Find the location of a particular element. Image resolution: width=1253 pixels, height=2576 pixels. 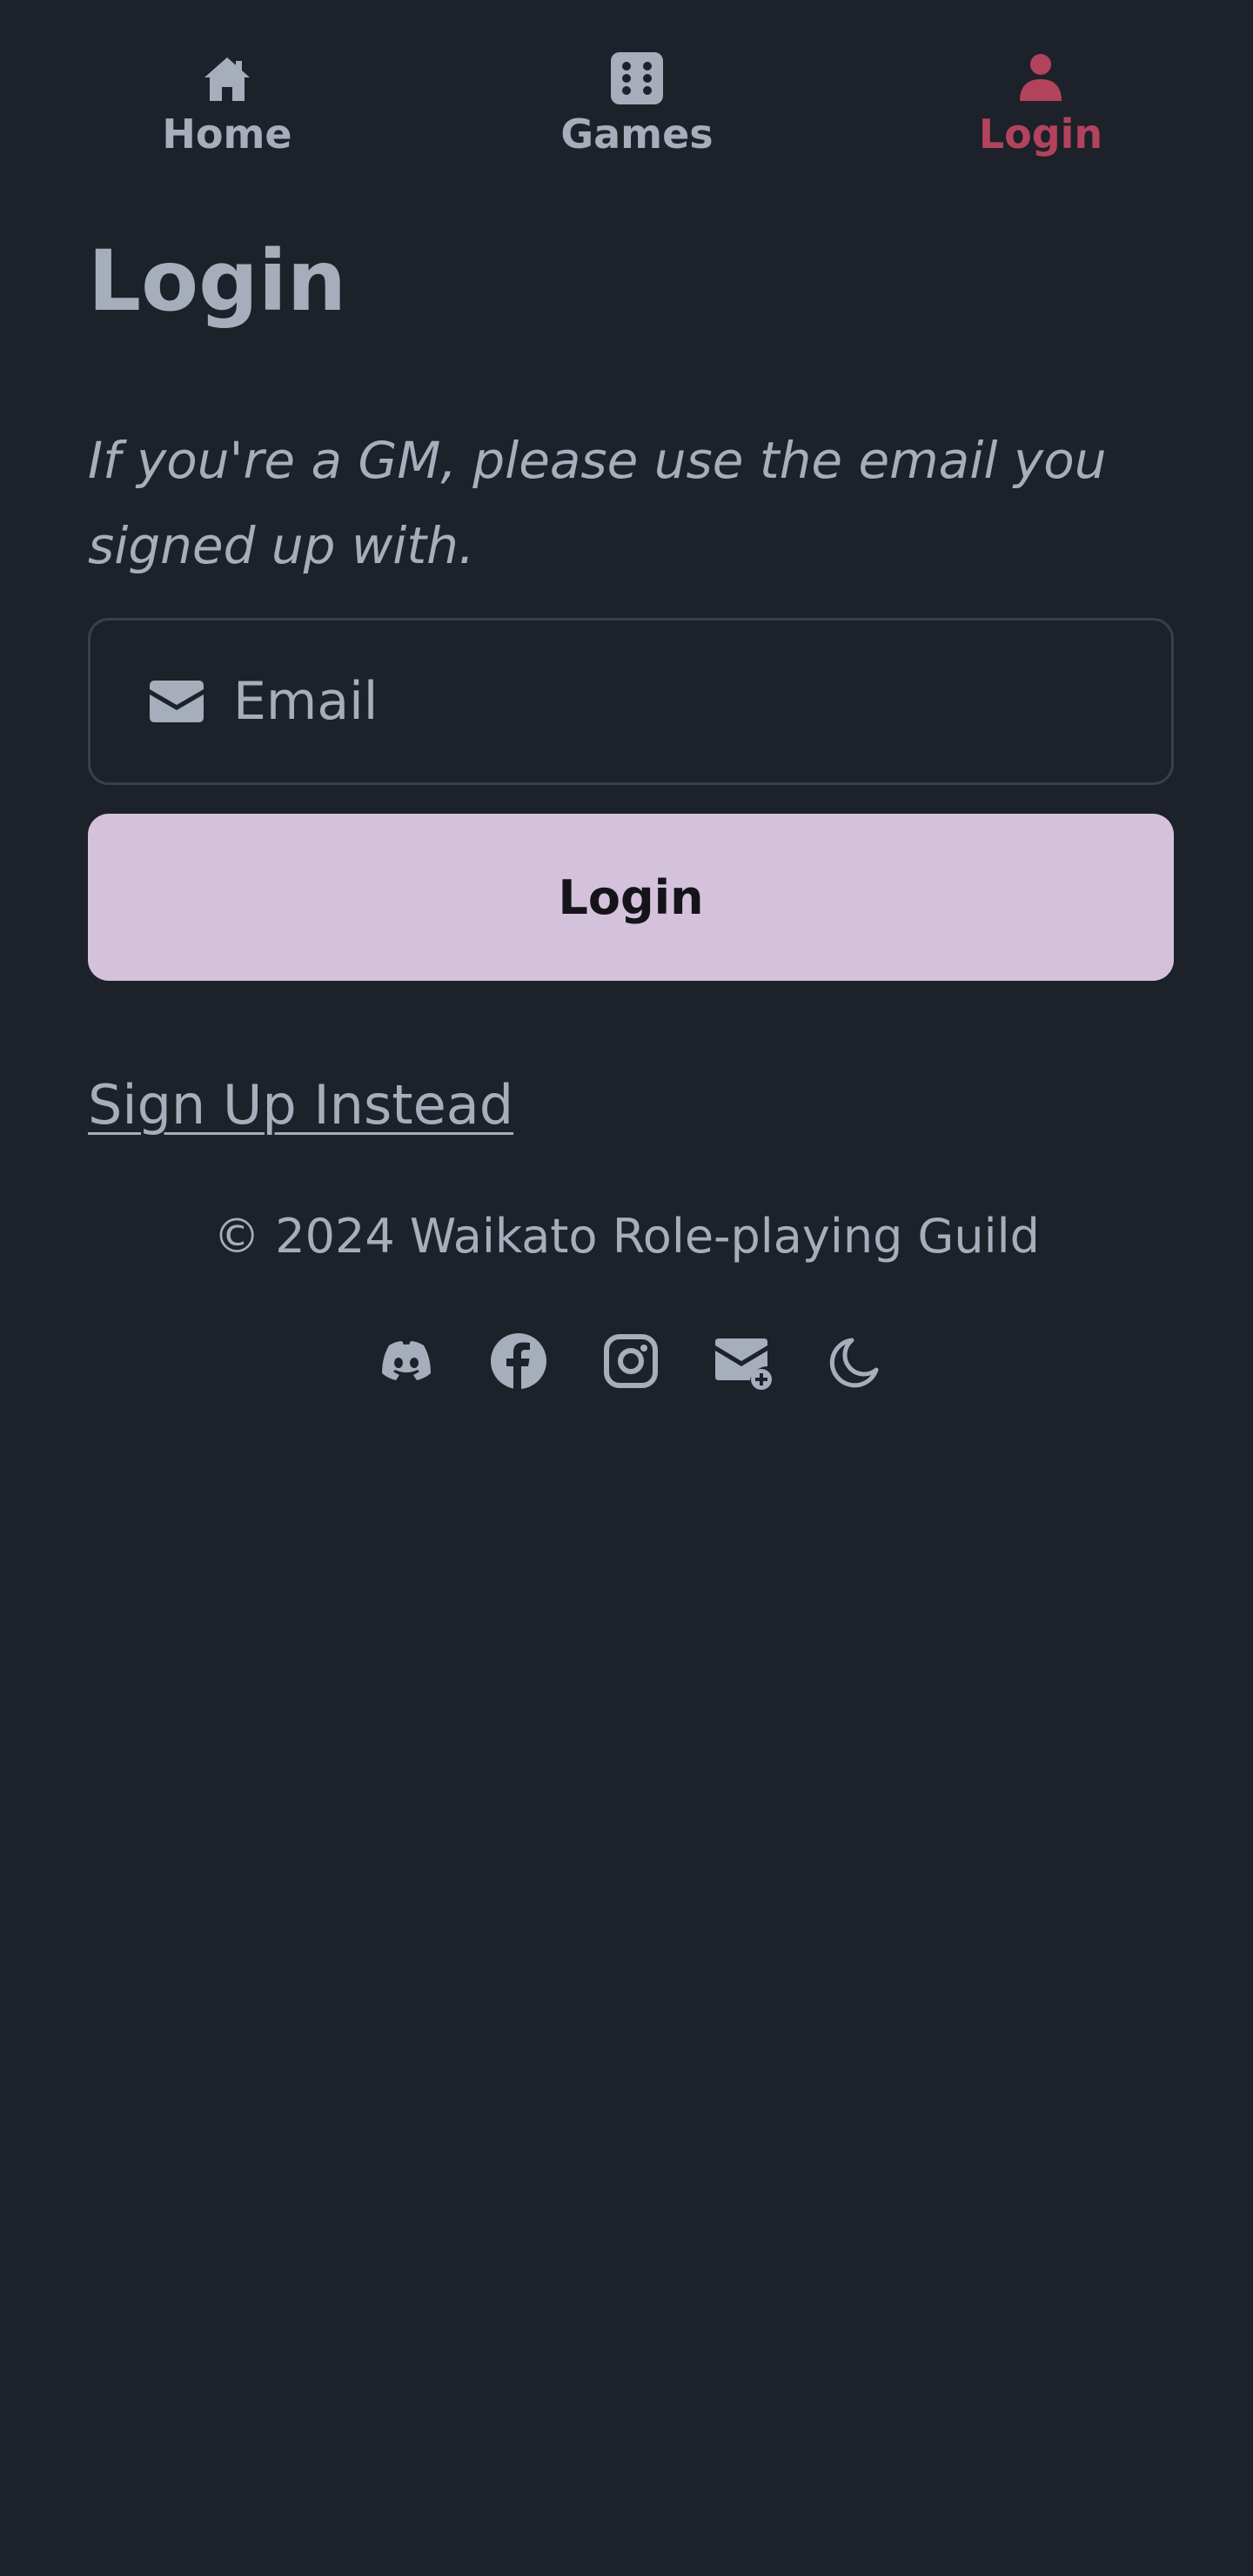

email-field is located at coordinates (631, 702).